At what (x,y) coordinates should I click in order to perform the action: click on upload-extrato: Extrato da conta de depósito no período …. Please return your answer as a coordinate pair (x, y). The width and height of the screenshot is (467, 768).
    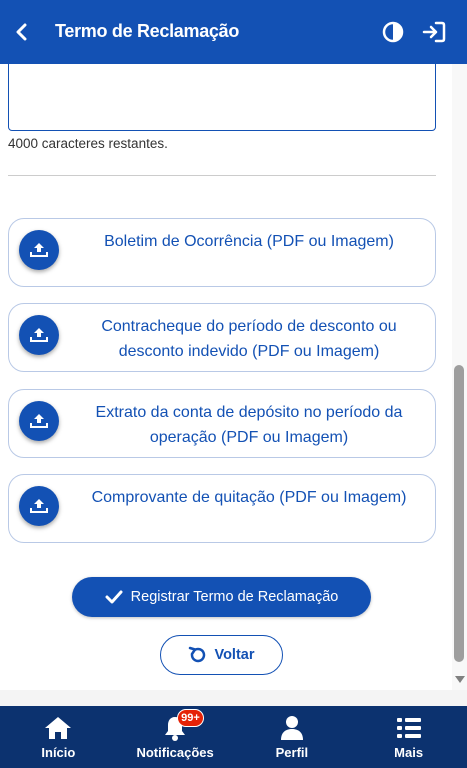
    Looking at the image, I should click on (222, 423).